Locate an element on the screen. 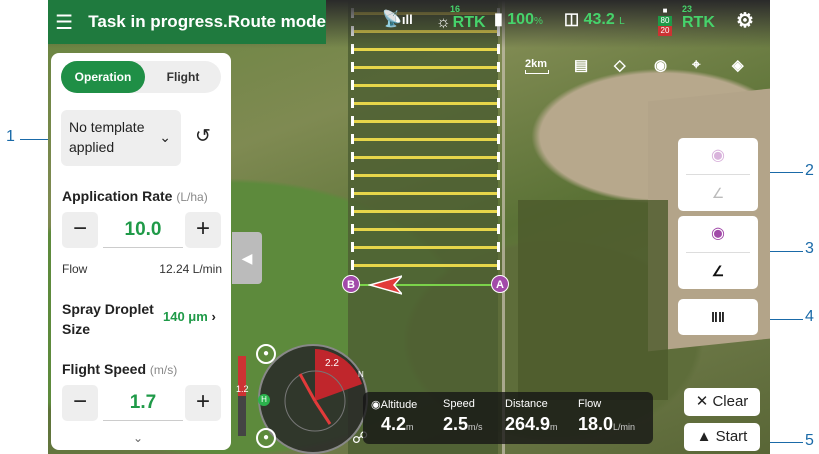  battery-status: ▮ 100% is located at coordinates (518, 19).